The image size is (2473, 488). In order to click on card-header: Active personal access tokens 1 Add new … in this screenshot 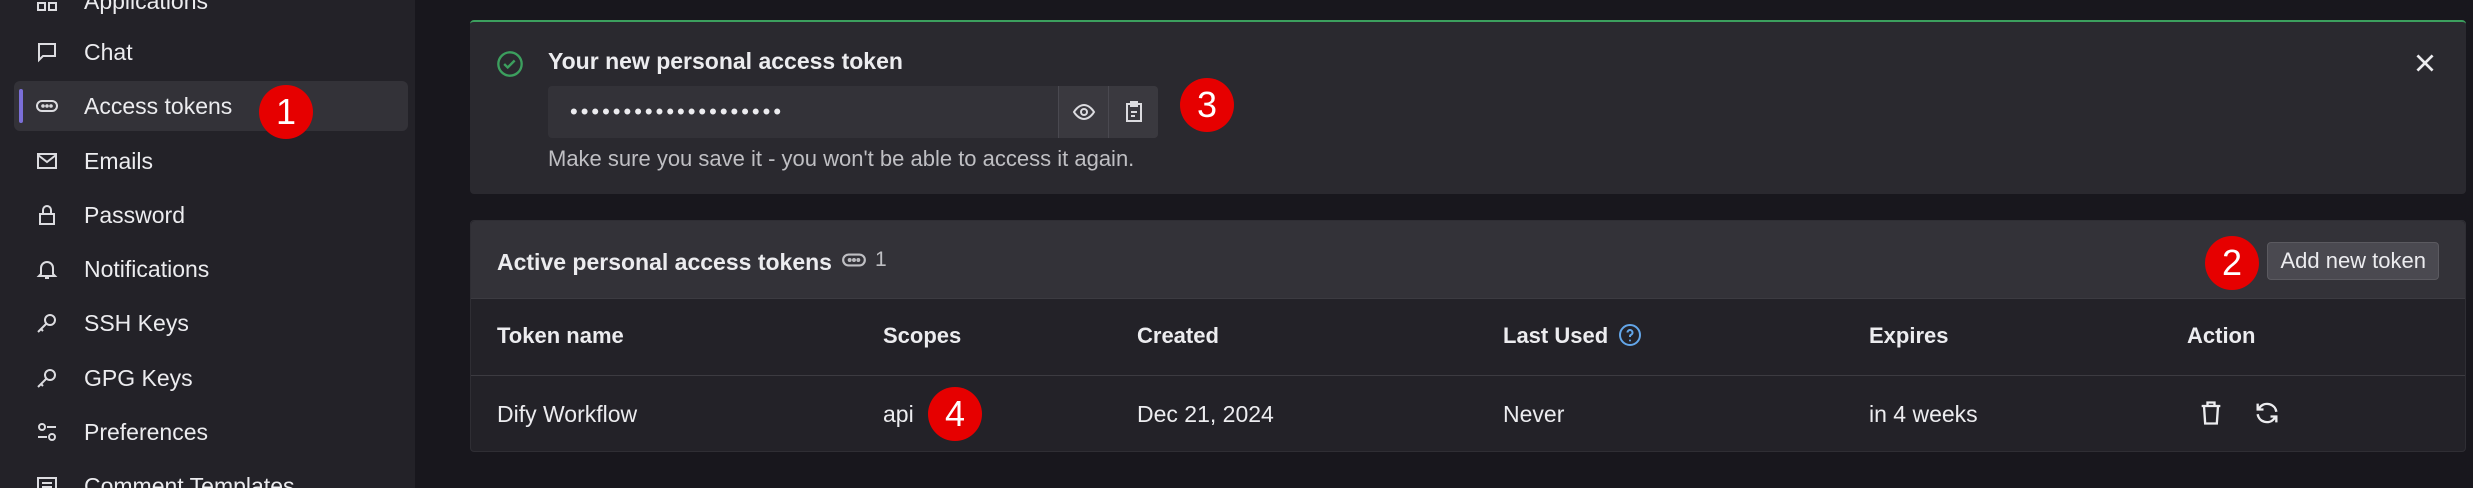, I will do `click(1468, 260)`.